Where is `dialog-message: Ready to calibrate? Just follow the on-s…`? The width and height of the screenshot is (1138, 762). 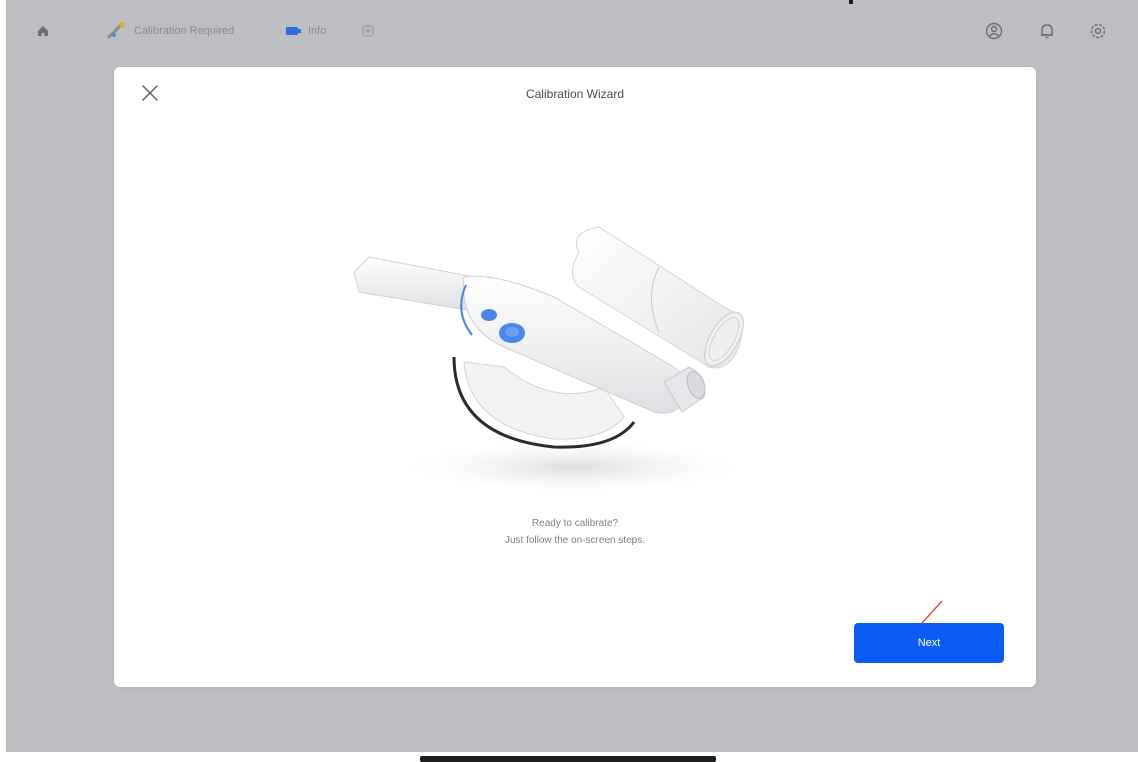 dialog-message: Ready to calibrate? Just follow the on-s… is located at coordinates (575, 532).